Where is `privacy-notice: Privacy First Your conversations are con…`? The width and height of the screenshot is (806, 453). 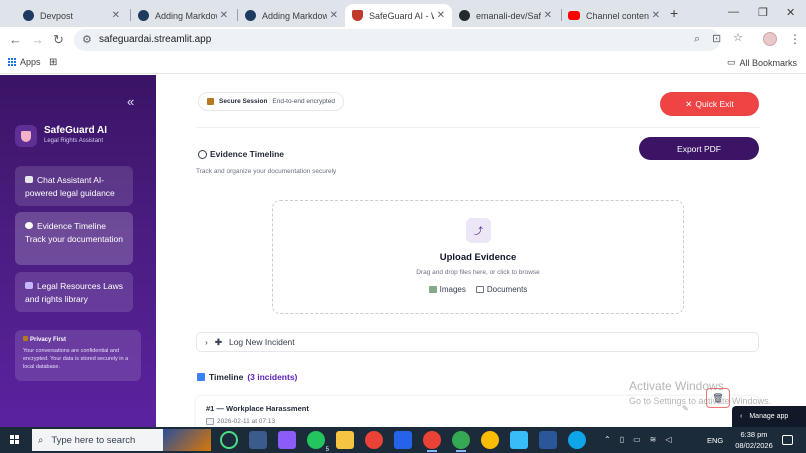 privacy-notice: Privacy First Your conversations are con… is located at coordinates (78, 355).